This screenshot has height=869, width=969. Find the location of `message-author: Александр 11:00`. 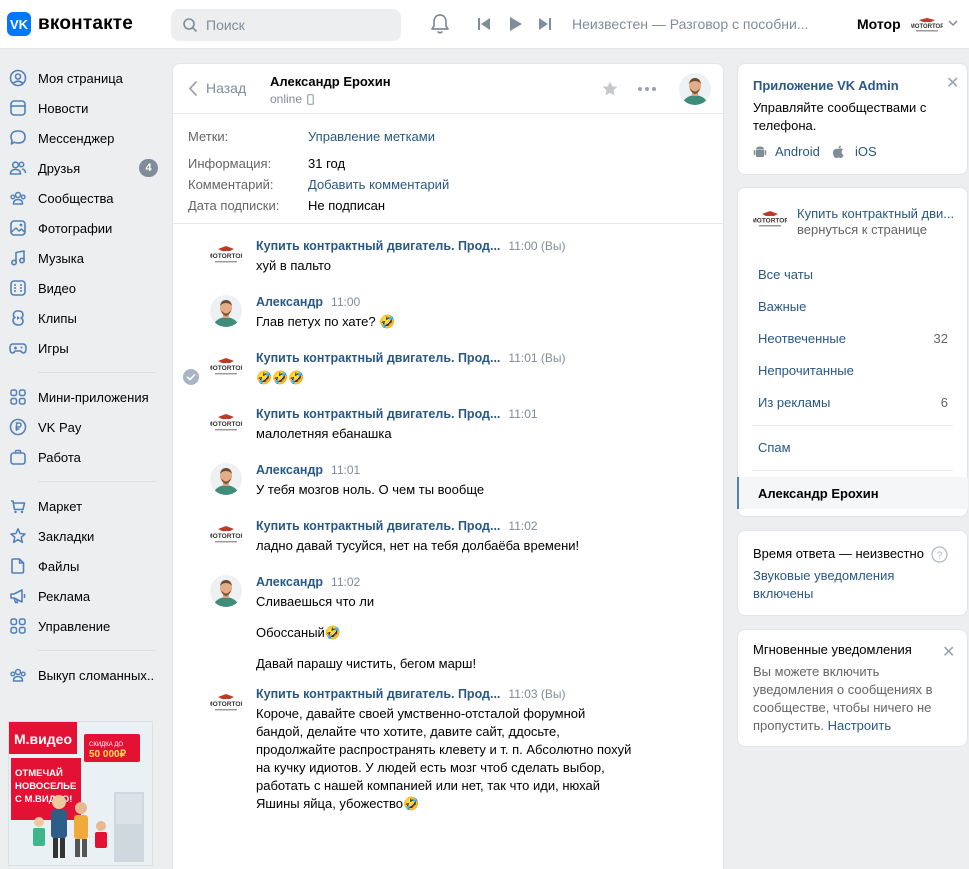

message-author: Александр 11:00 is located at coordinates (308, 302).